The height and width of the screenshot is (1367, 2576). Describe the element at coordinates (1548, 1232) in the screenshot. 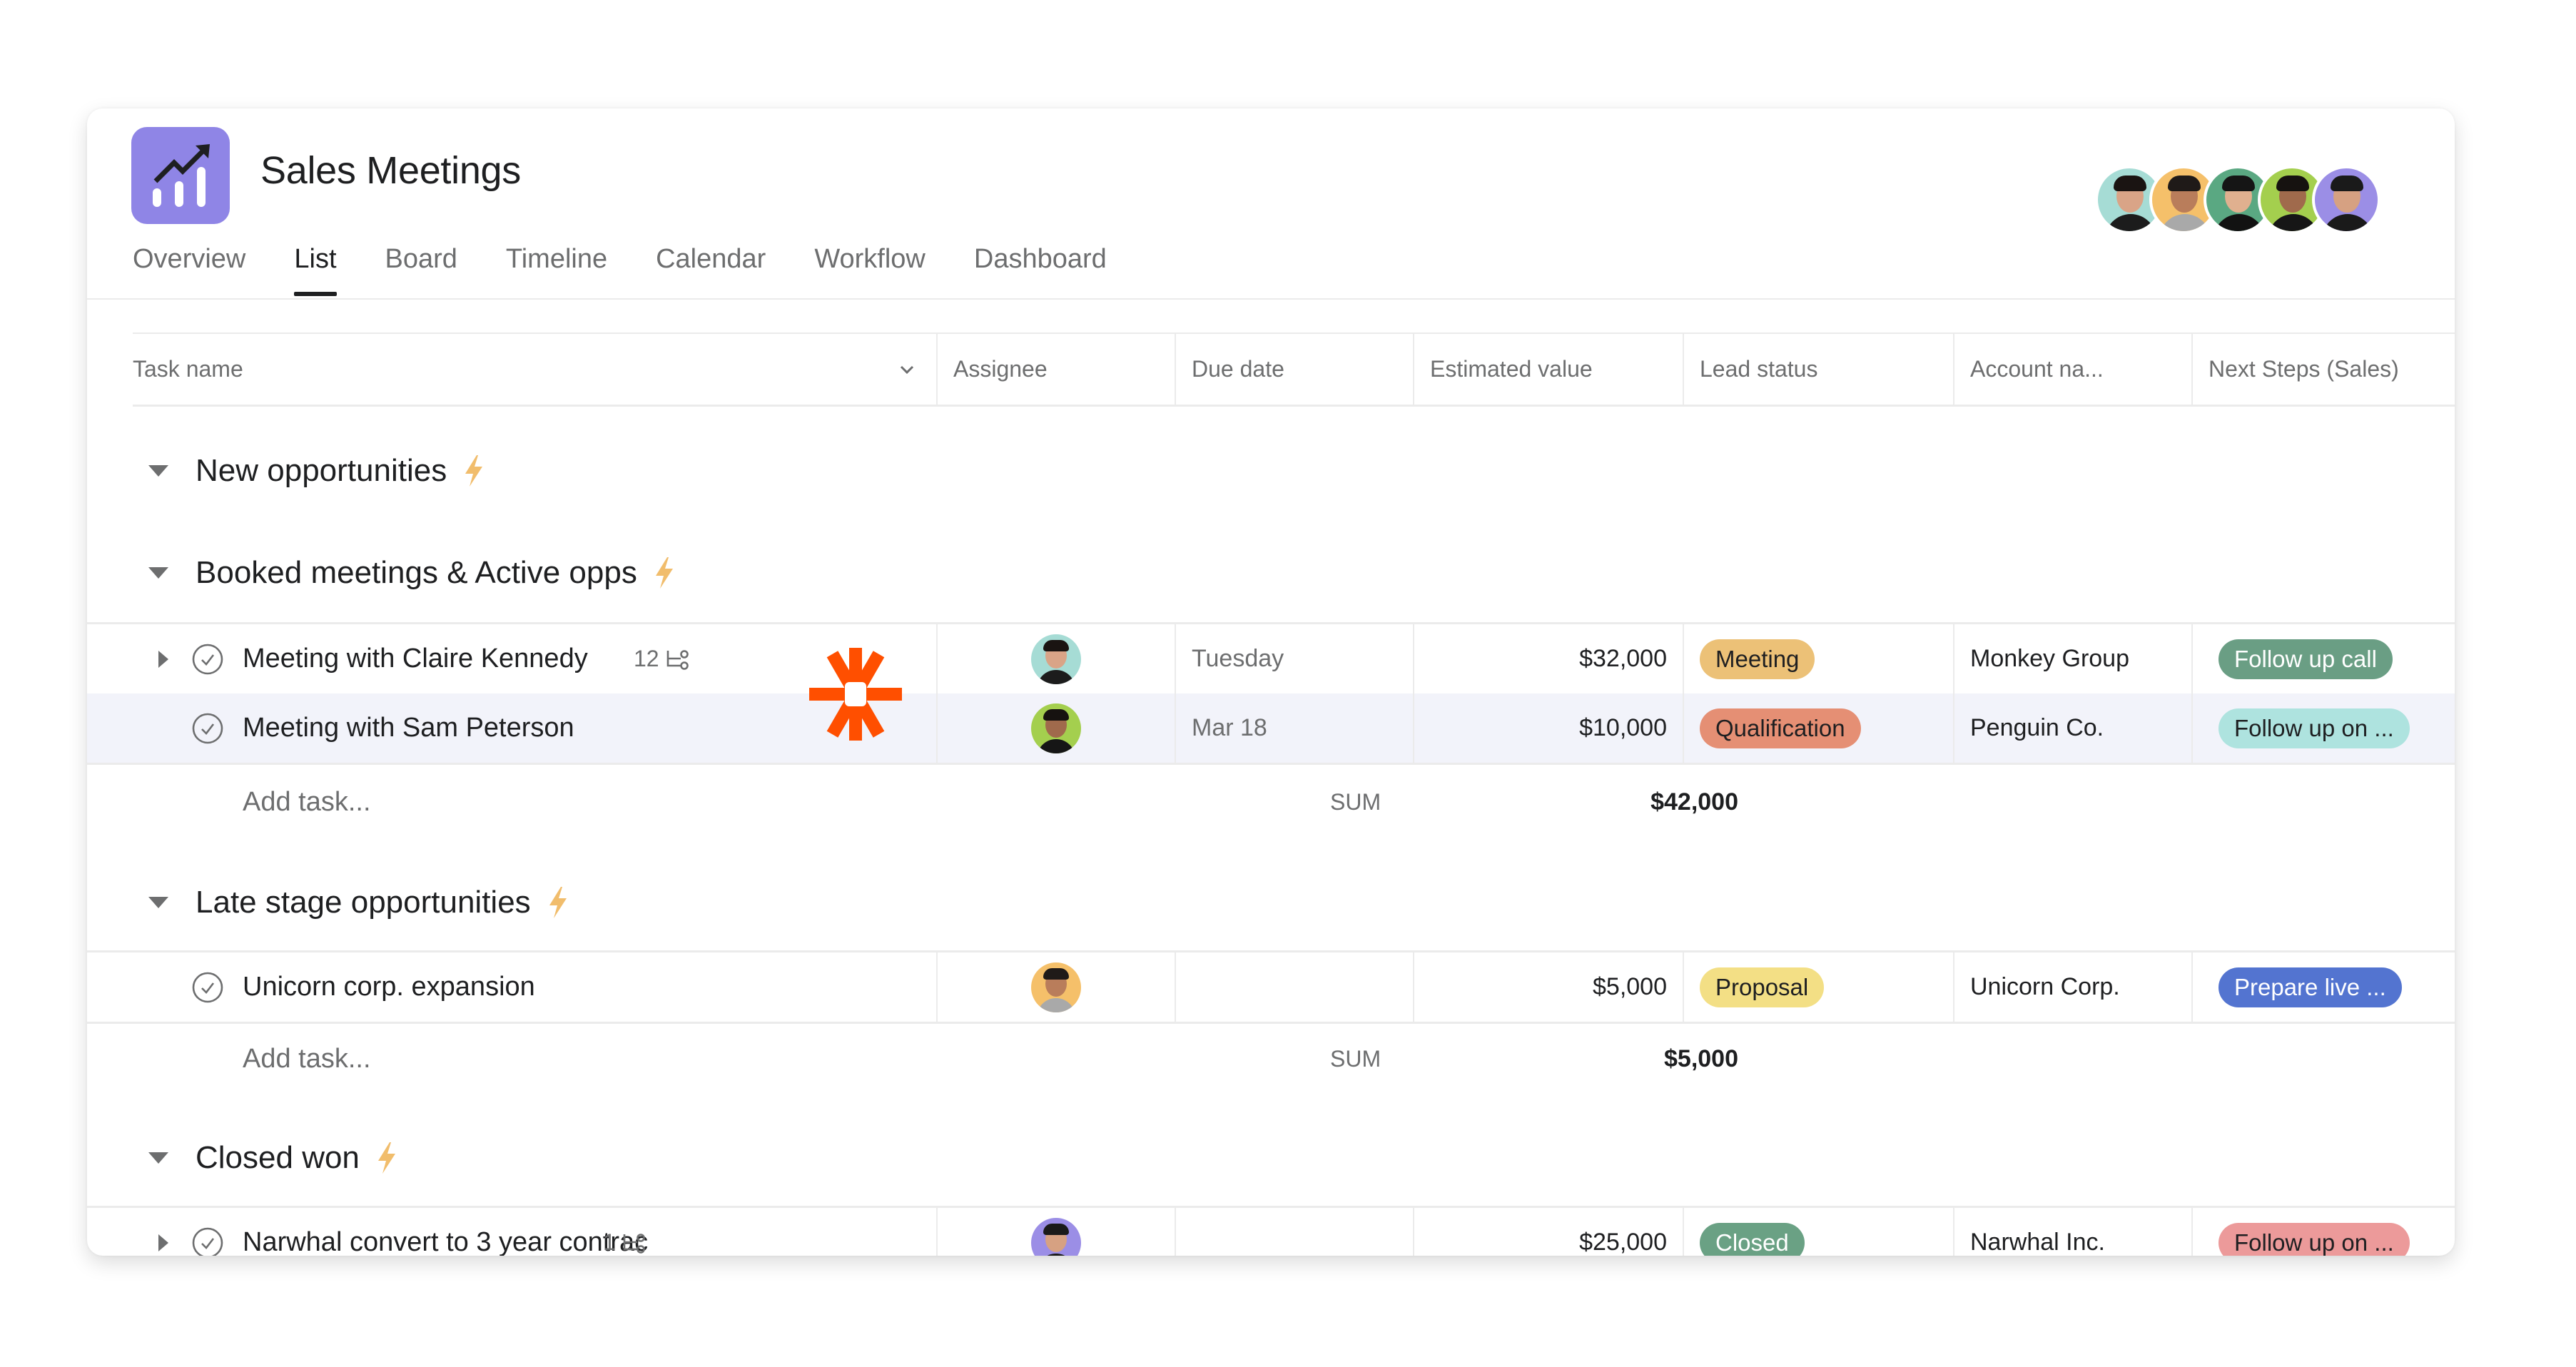

I see `estimated-value-cell: $25,000` at that location.